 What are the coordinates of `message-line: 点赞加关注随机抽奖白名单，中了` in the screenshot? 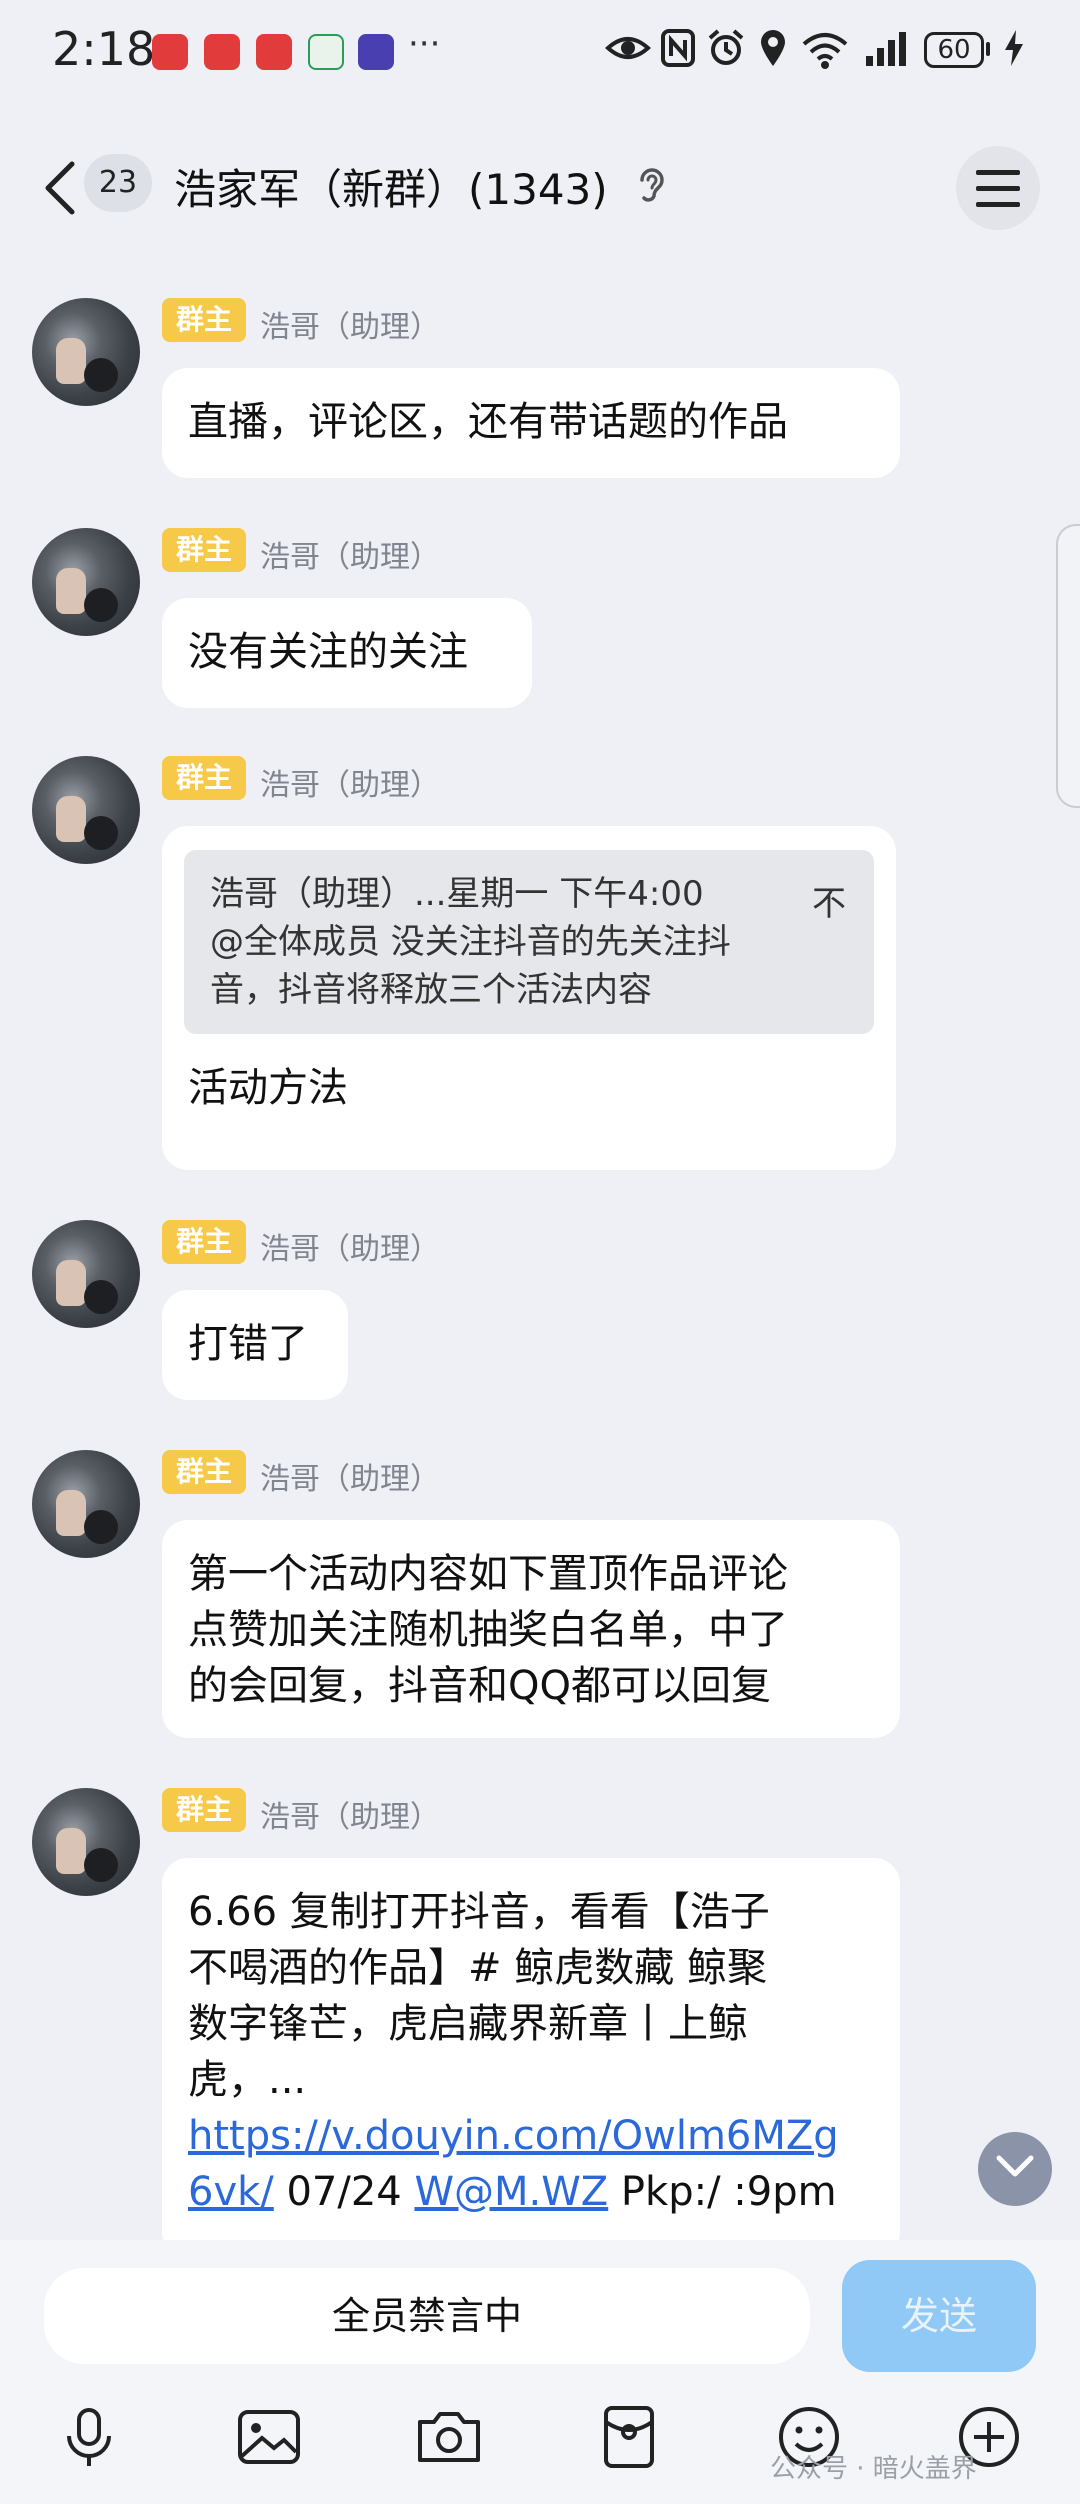 It's located at (488, 1630).